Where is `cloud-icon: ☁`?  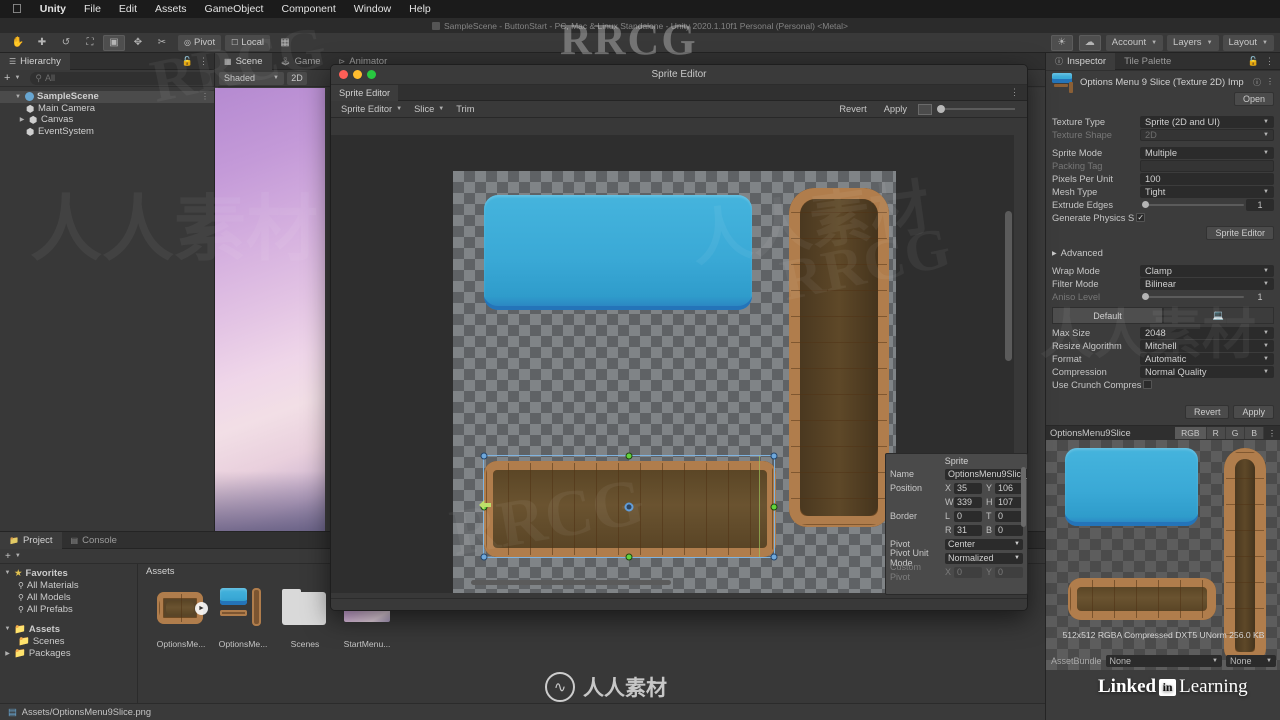 cloud-icon: ☁ is located at coordinates (1089, 42).